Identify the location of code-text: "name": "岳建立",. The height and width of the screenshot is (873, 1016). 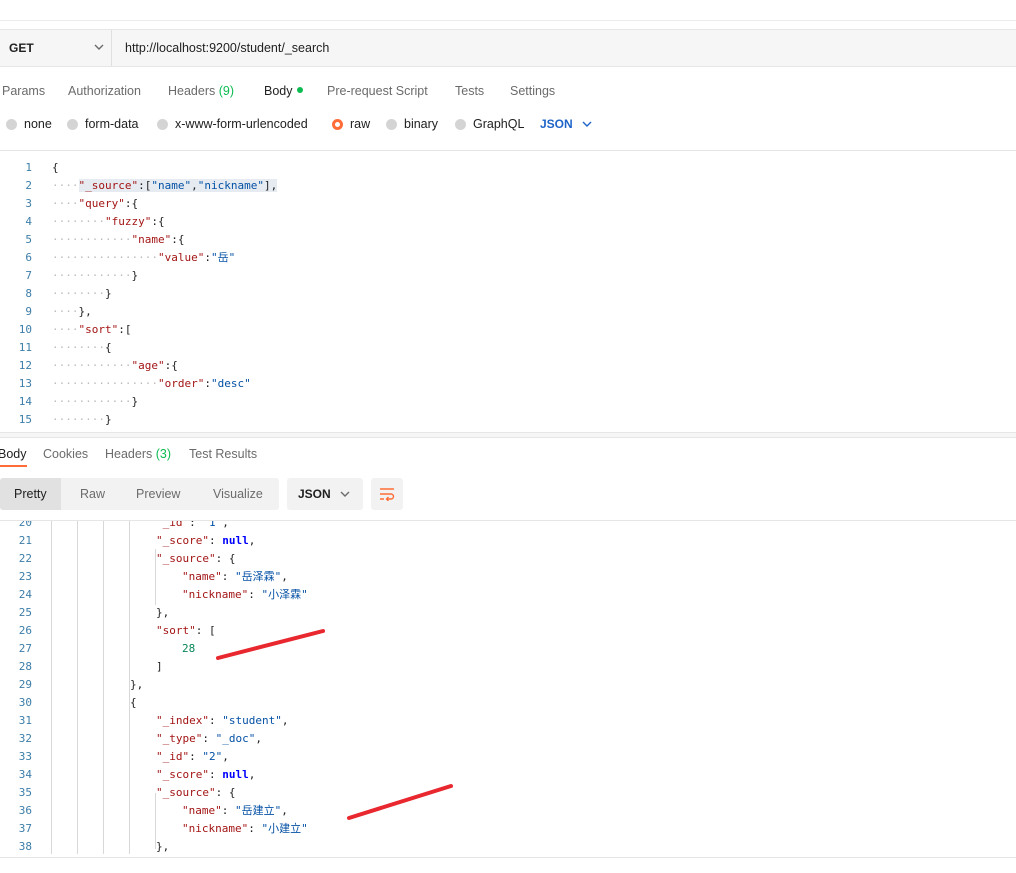
(235, 810).